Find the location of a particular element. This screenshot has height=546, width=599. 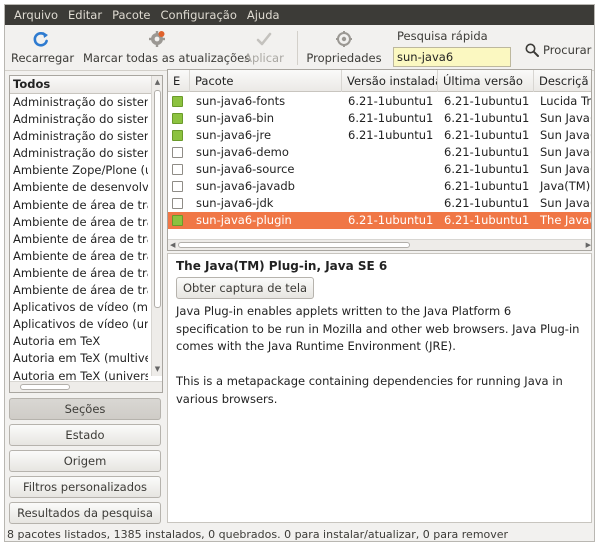

column-description: Descriçã is located at coordinates (562, 81).